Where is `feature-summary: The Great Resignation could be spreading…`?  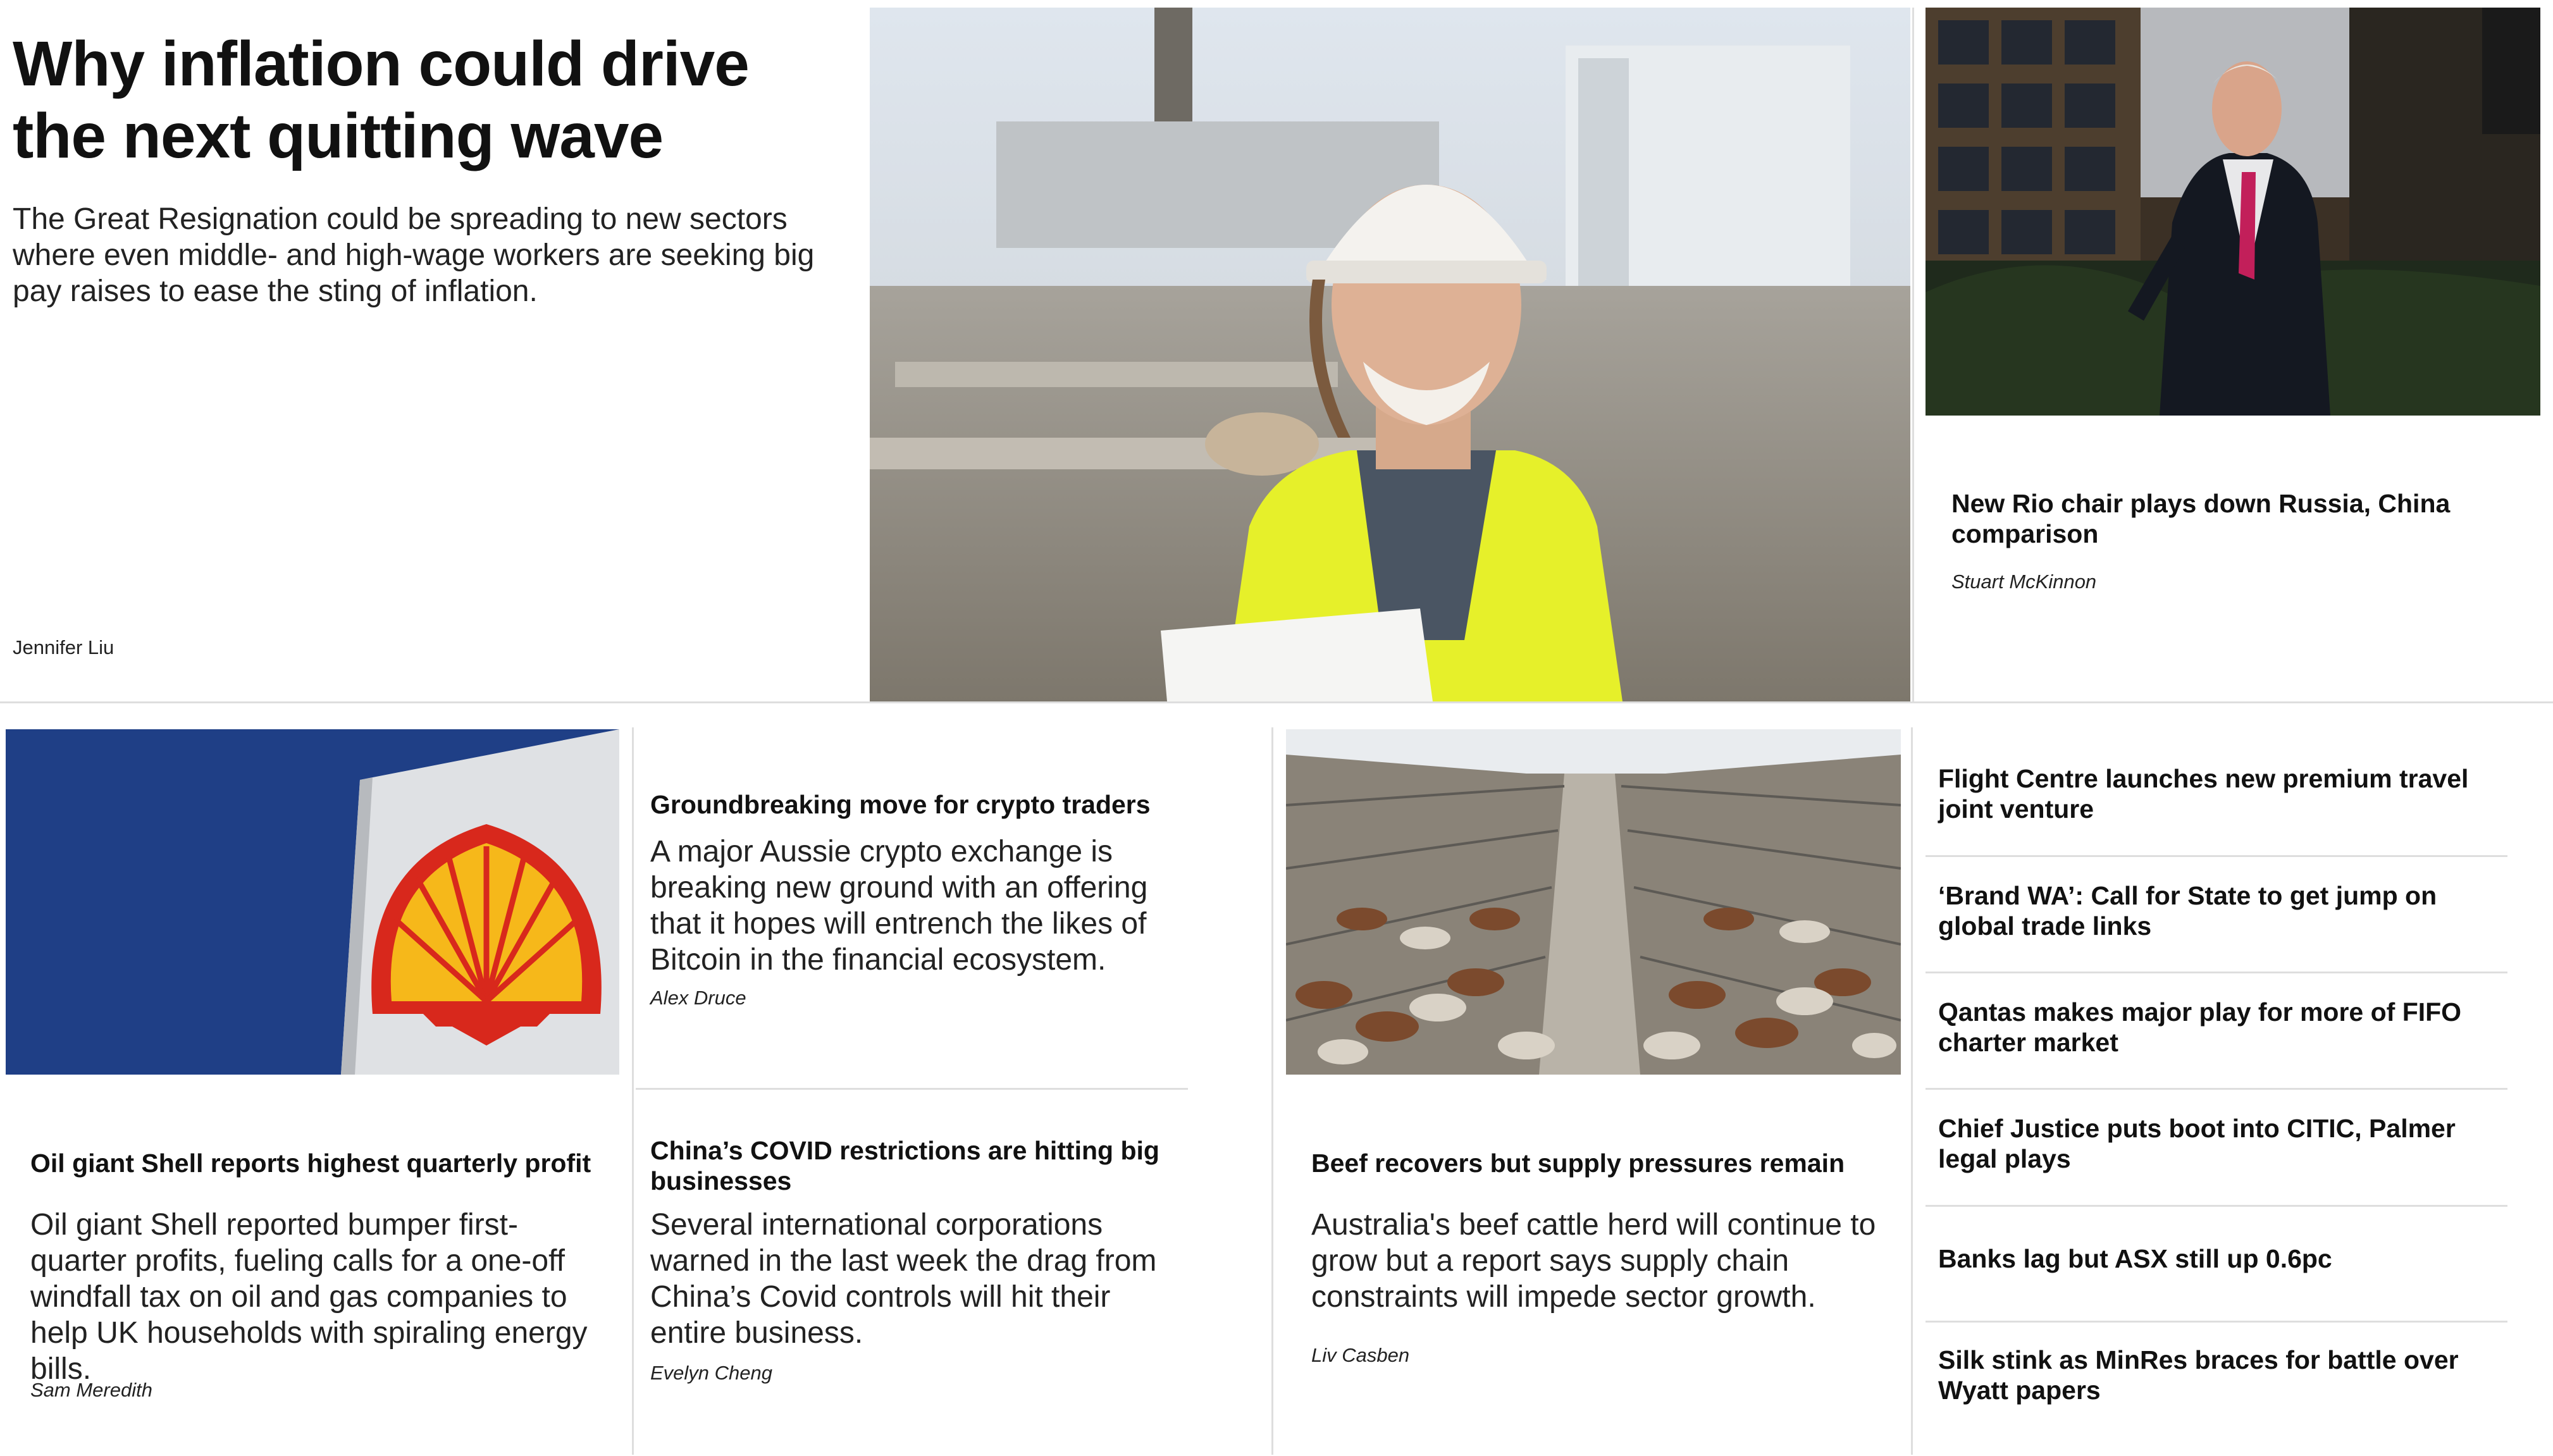
feature-summary: The Great Resignation could be spreading… is located at coordinates (414, 255).